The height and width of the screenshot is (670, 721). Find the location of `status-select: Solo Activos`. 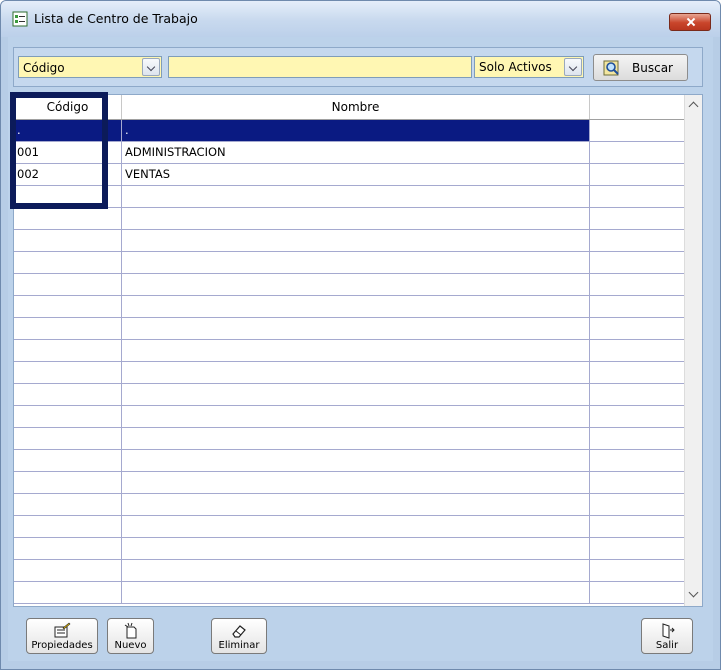

status-select: Solo Activos is located at coordinates (529, 67).